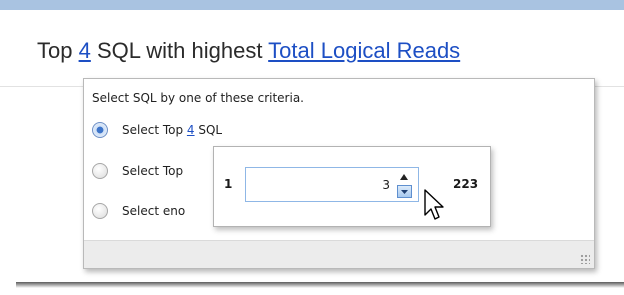 This screenshot has width=624, height=295. Describe the element at coordinates (153, 171) in the screenshot. I see `option-label: Select Top` at that location.